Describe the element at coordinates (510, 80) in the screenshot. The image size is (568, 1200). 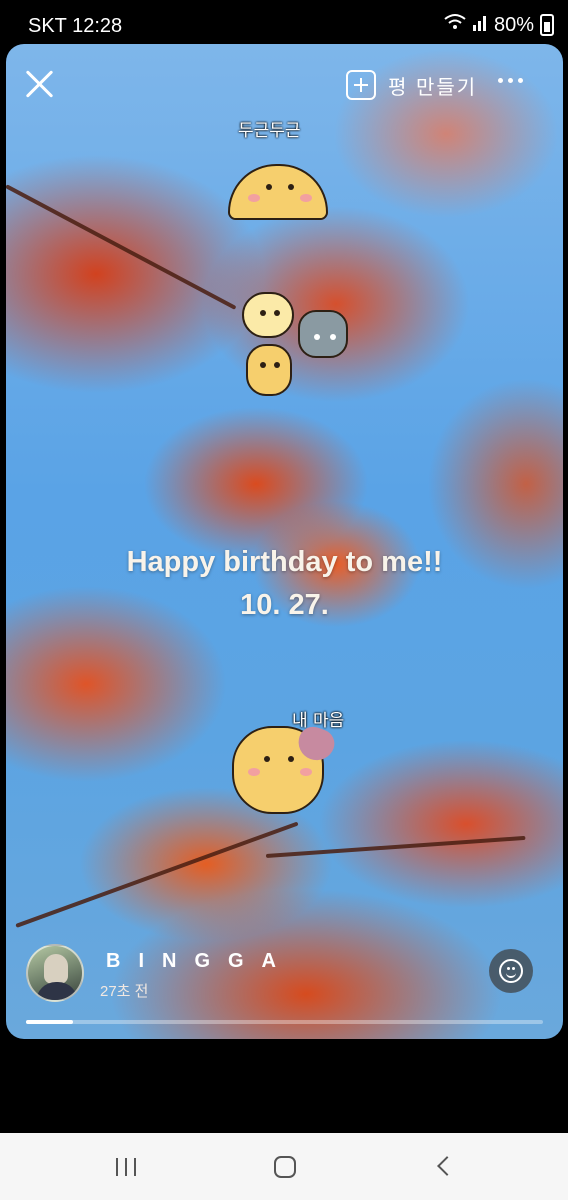
I see `more-horizontal-icon` at that location.